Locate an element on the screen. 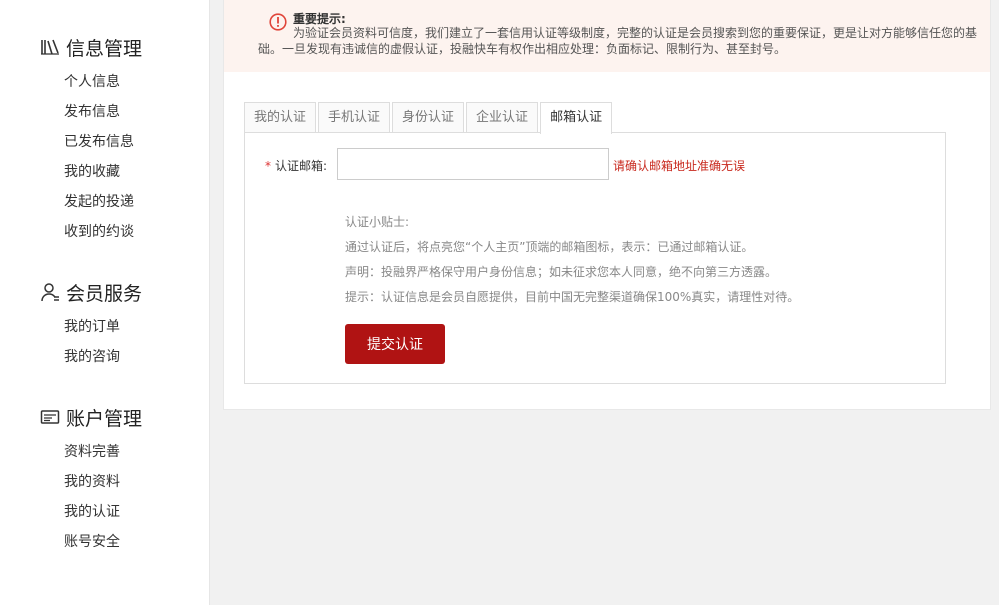 The image size is (999, 605). section-title-text: 账户管理 is located at coordinates (104, 418).